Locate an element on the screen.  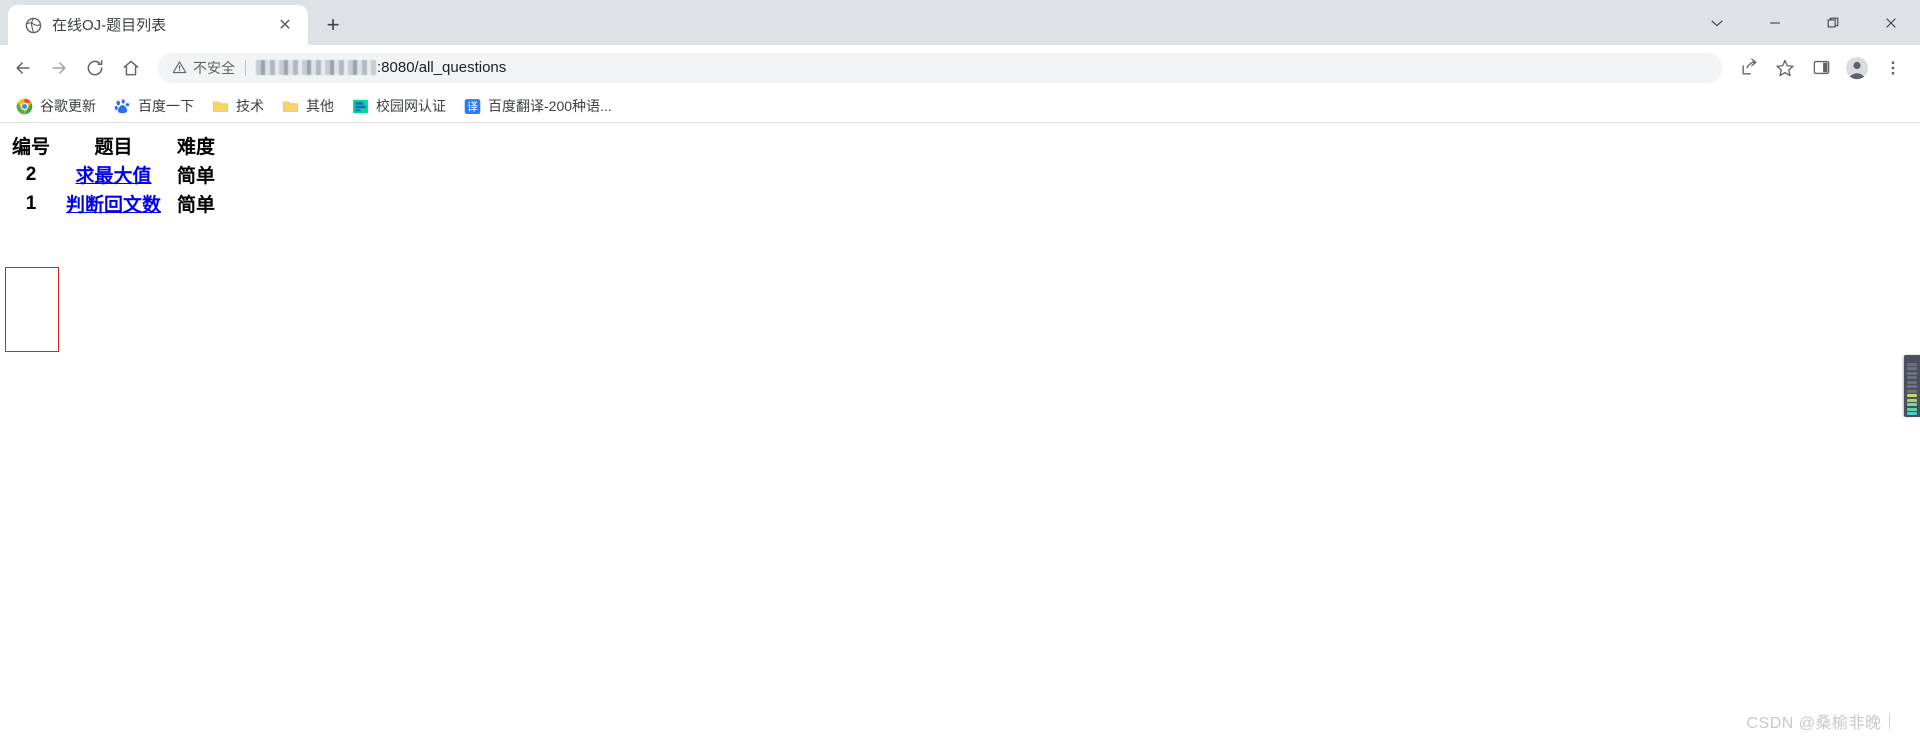
bookmark-item-baidu: 百度一下 is located at coordinates (154, 106).